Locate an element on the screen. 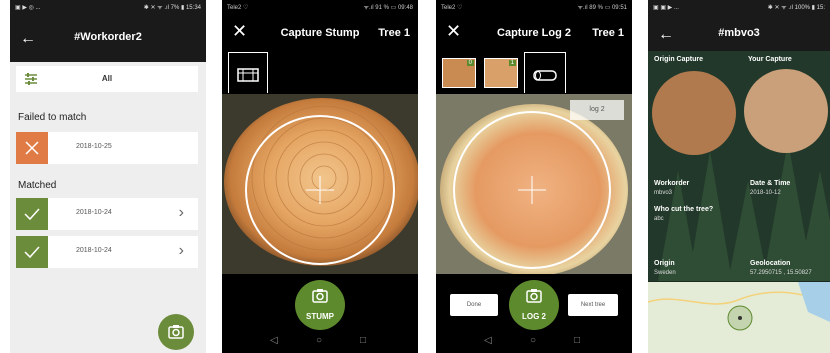  next-tree-button: Next tree is located at coordinates (593, 305).